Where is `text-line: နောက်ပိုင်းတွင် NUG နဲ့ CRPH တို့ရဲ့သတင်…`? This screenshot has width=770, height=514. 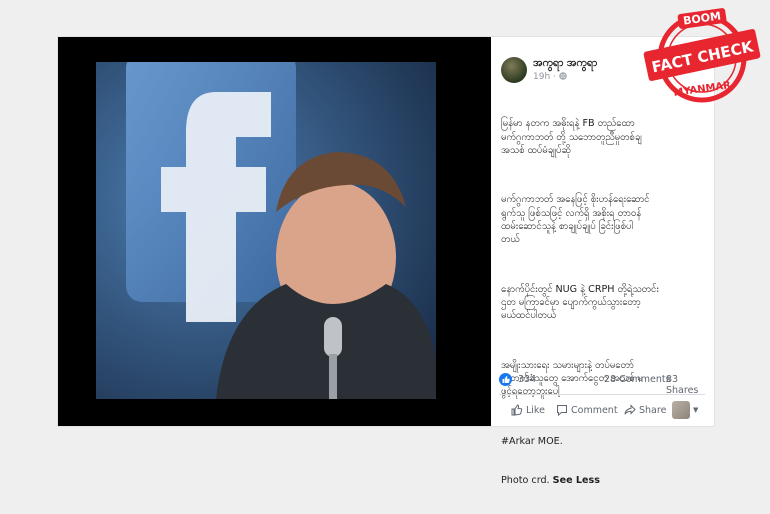
text-line: နောက်ပိုင်းတွင် NUG နဲ့ CRPH တို့ရဲ့သတင်… is located at coordinates (580, 289).